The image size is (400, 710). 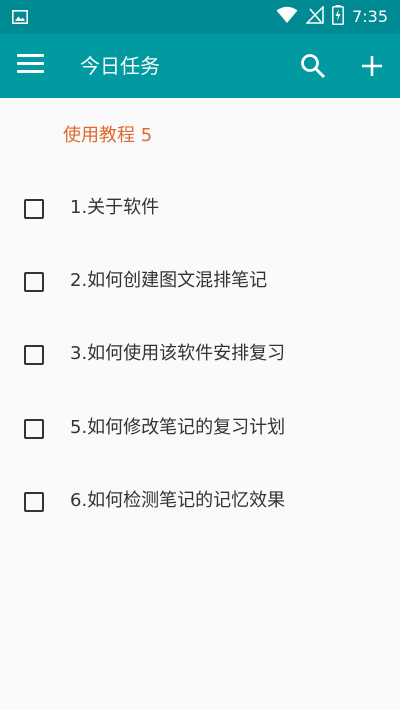 What do you see at coordinates (200, 208) in the screenshot?
I see `task-item: 1.关于软件` at bounding box center [200, 208].